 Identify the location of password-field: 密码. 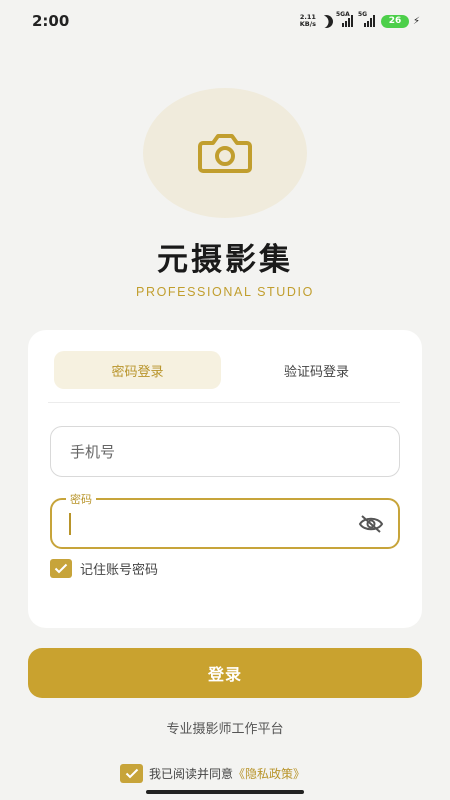
(225, 520).